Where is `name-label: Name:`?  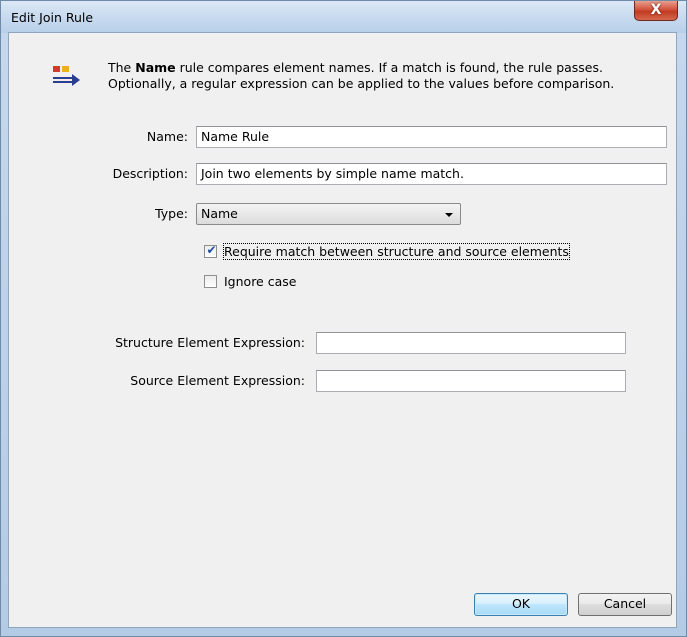 name-label: Name: is located at coordinates (167, 136).